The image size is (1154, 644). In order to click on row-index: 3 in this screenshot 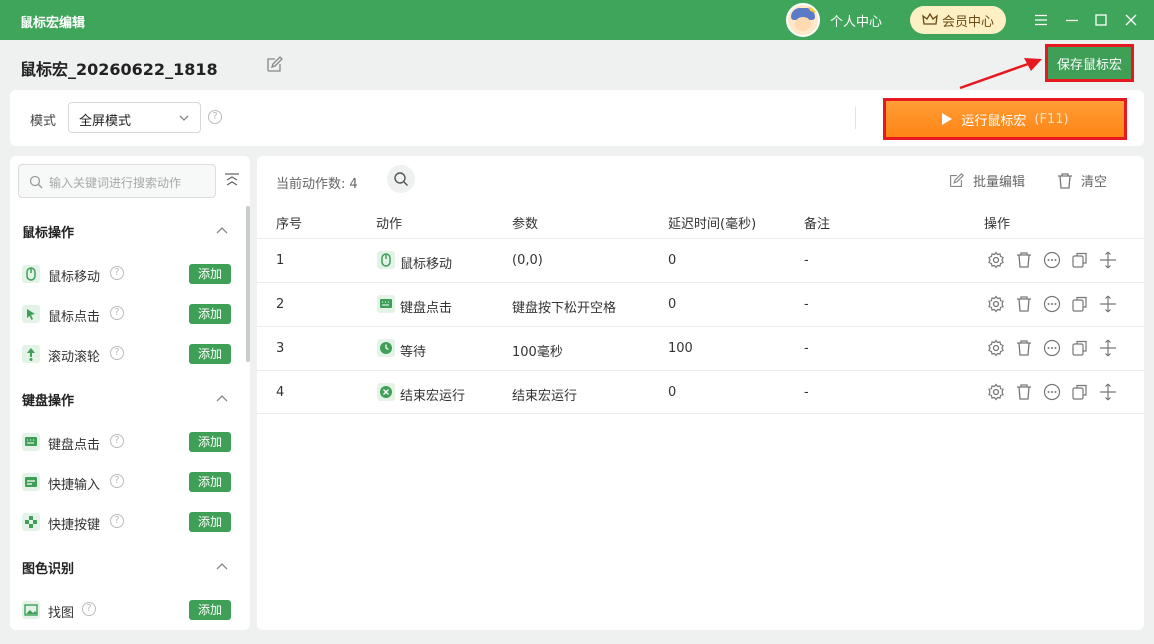, I will do `click(280, 348)`.